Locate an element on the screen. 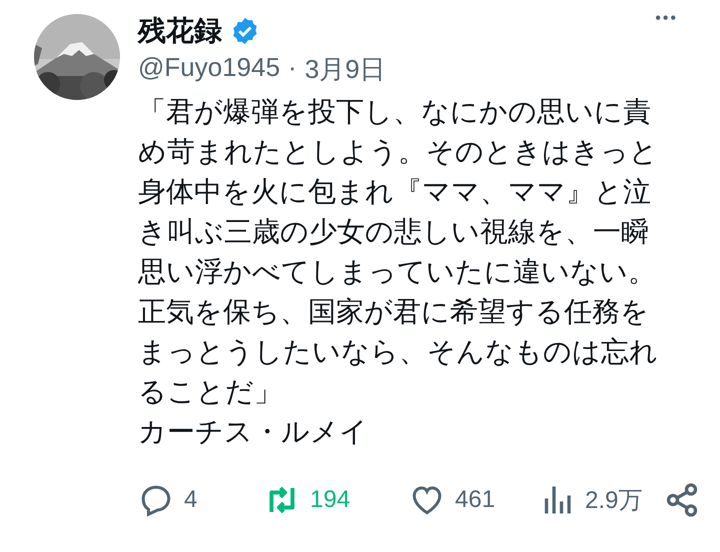 The image size is (720, 552). share-button is located at coordinates (682, 500).